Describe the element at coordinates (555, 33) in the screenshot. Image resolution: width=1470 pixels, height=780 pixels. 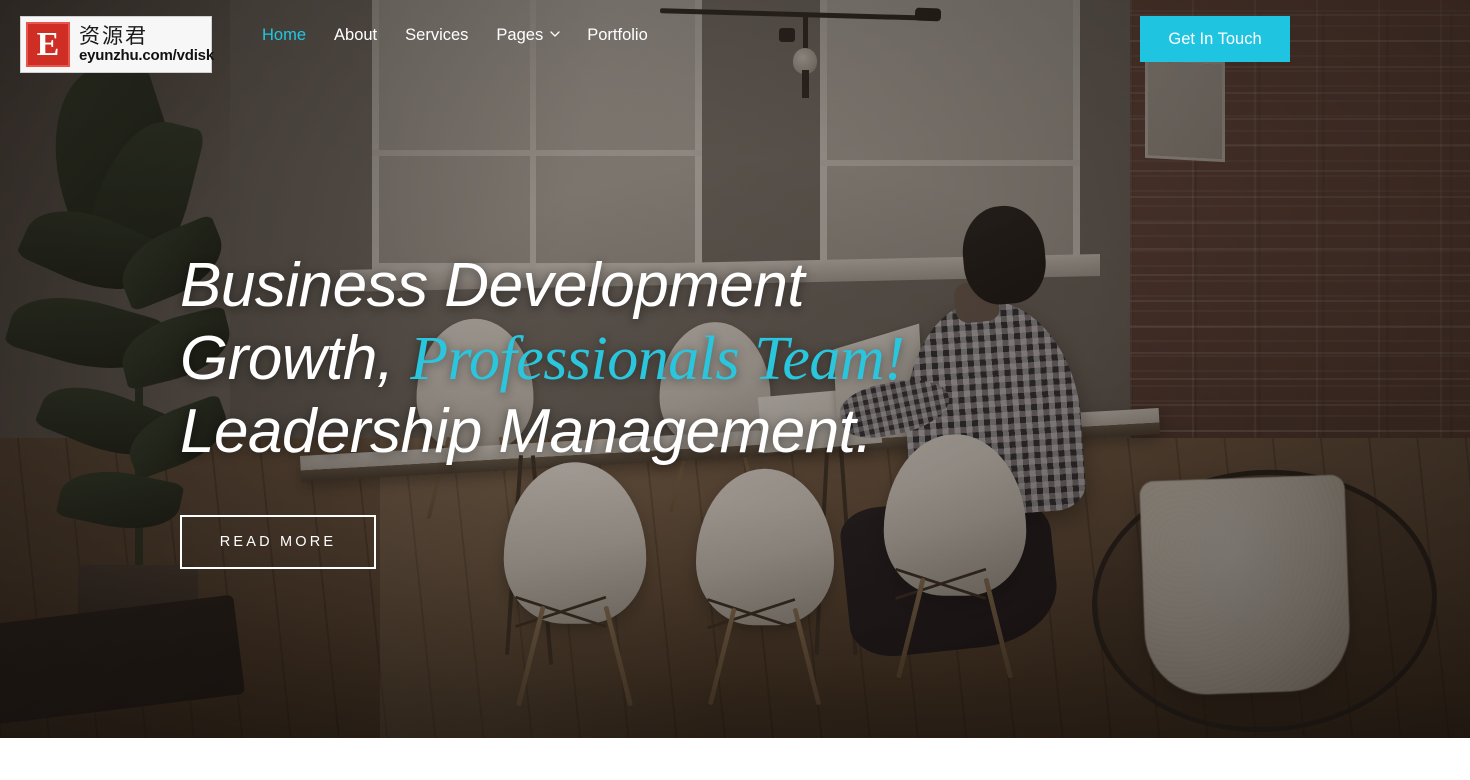
I see `chevron-down-icon` at that location.